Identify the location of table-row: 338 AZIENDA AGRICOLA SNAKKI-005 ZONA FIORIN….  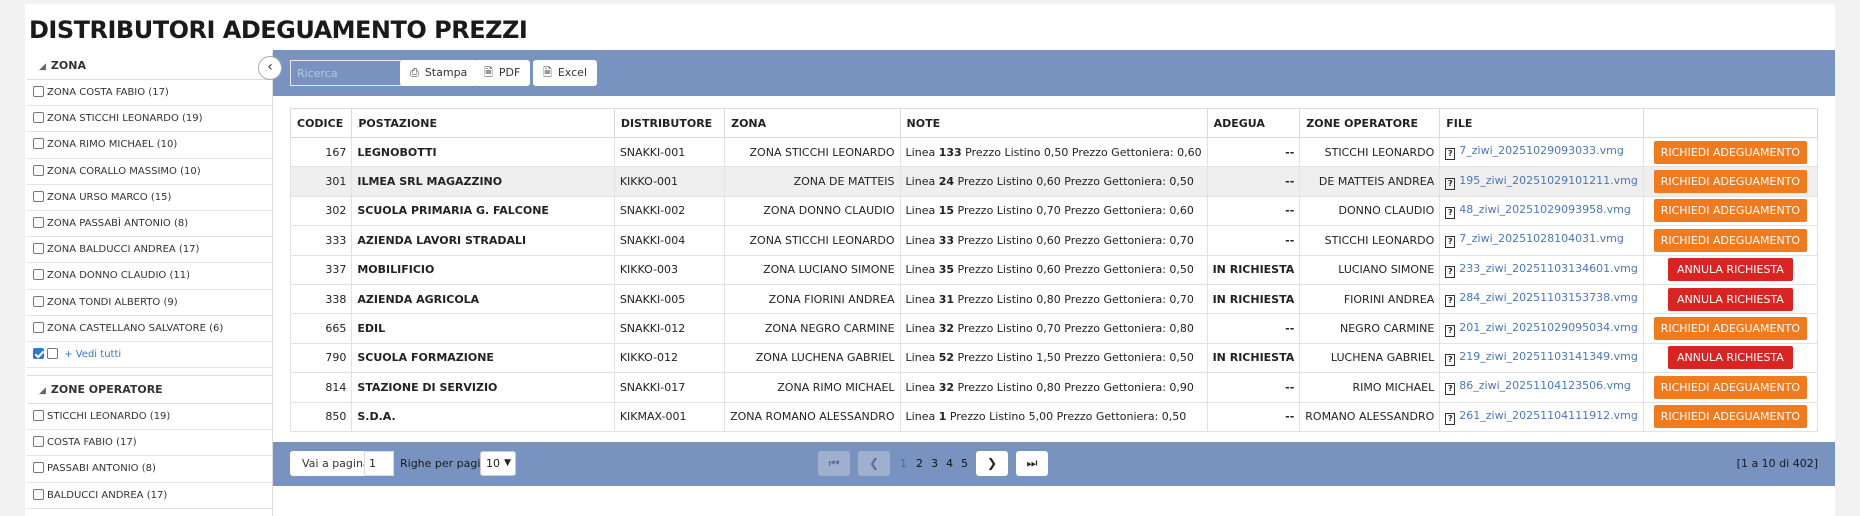
(1054, 299).